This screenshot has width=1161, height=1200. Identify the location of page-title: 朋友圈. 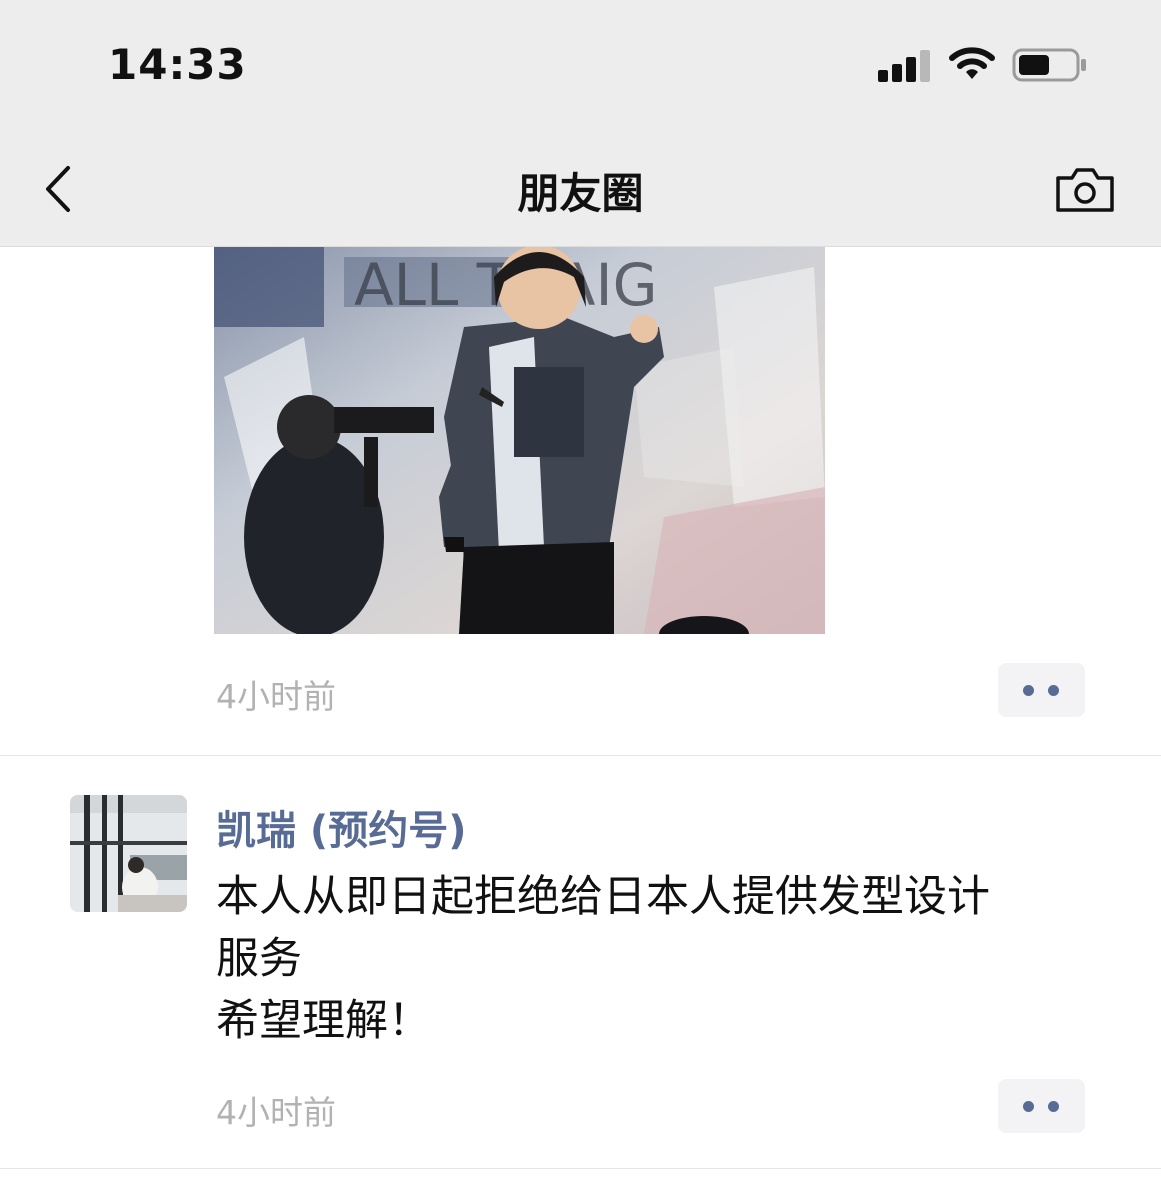
(580, 193).